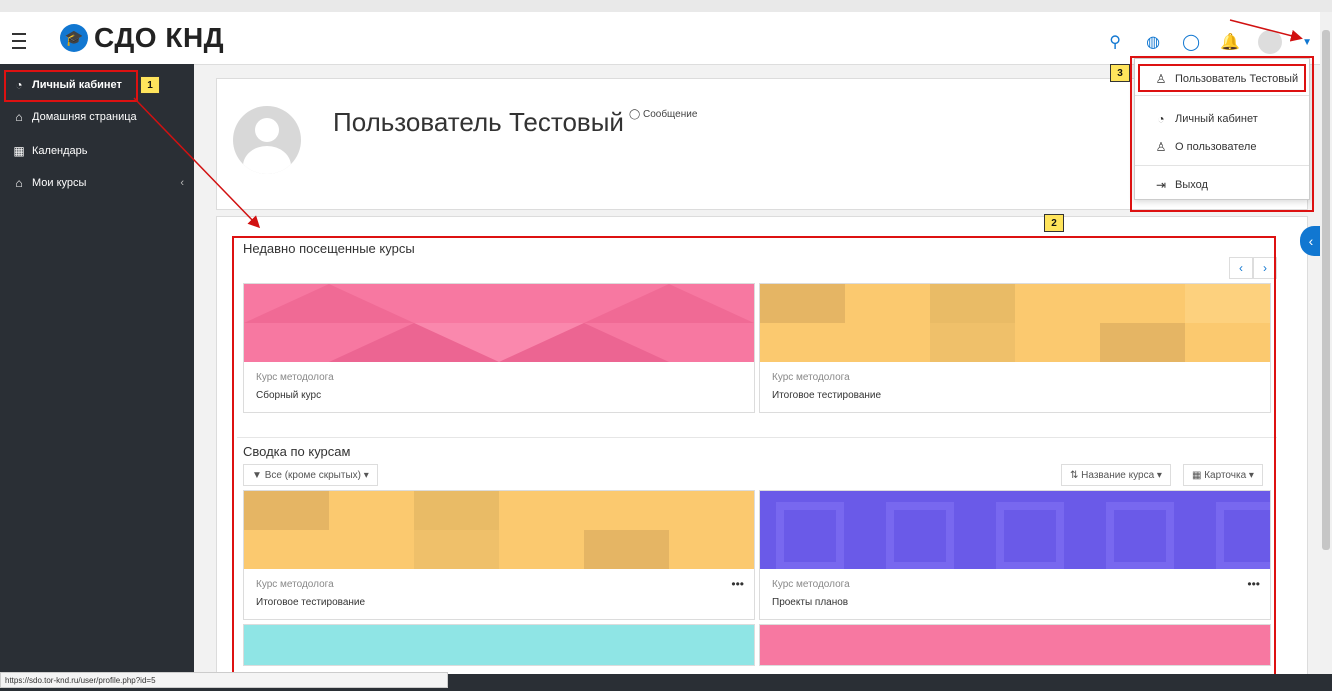 The image size is (1332, 691). Describe the element at coordinates (1326, 343) in the screenshot. I see `scrollbar` at that location.